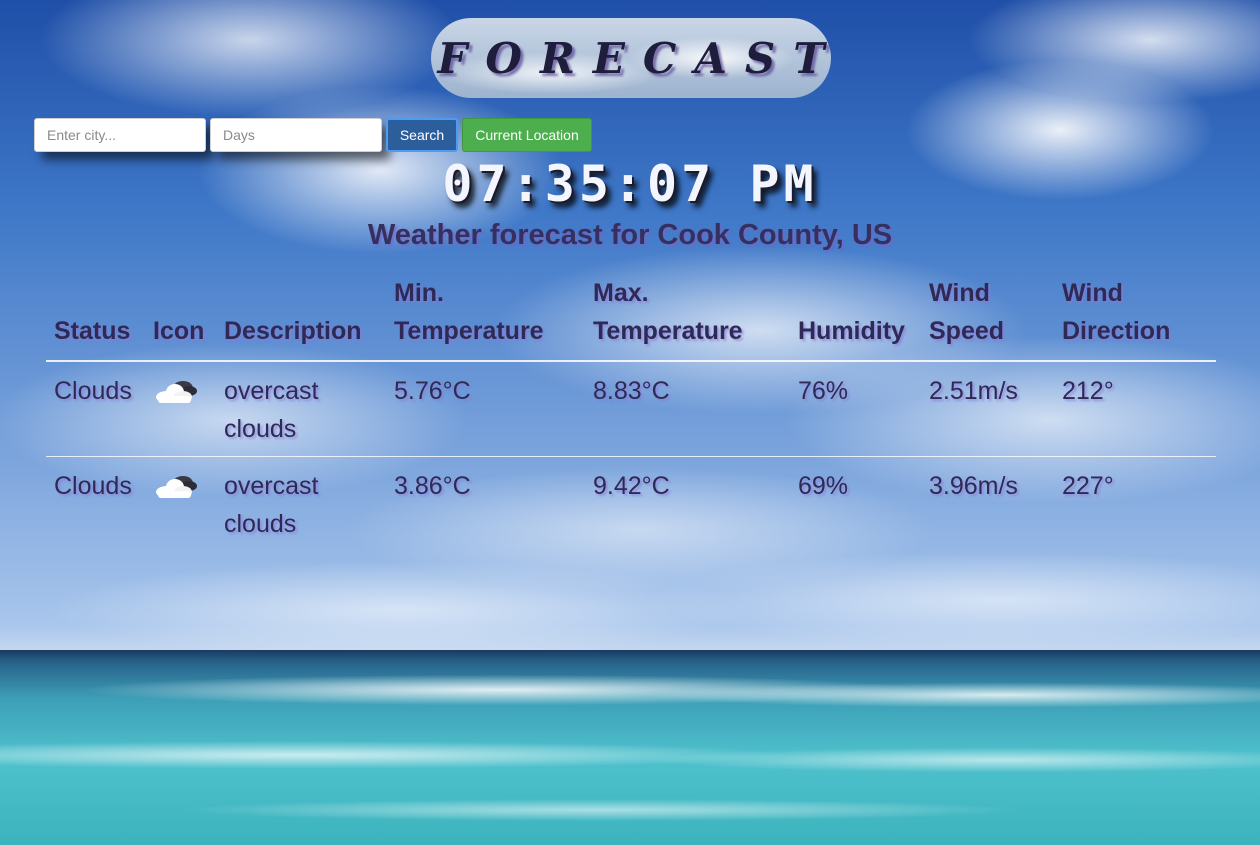 This screenshot has width=1260, height=845. Describe the element at coordinates (687, 409) in the screenshot. I see `max-temperature-cell: 8.83°C` at that location.